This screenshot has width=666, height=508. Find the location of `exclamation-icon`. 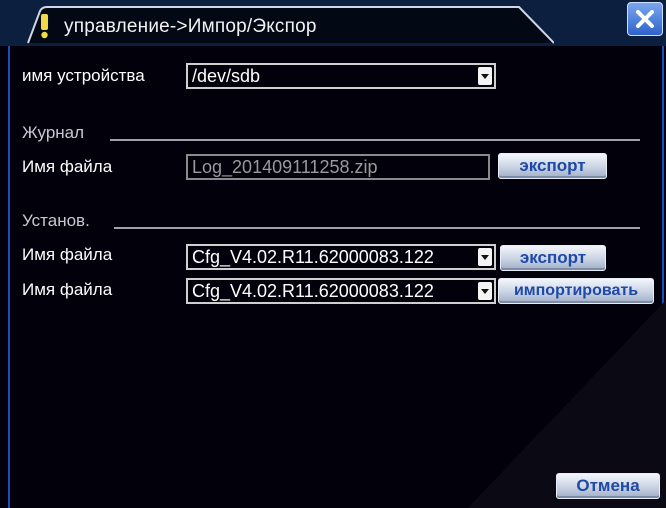

exclamation-icon is located at coordinates (45, 26).